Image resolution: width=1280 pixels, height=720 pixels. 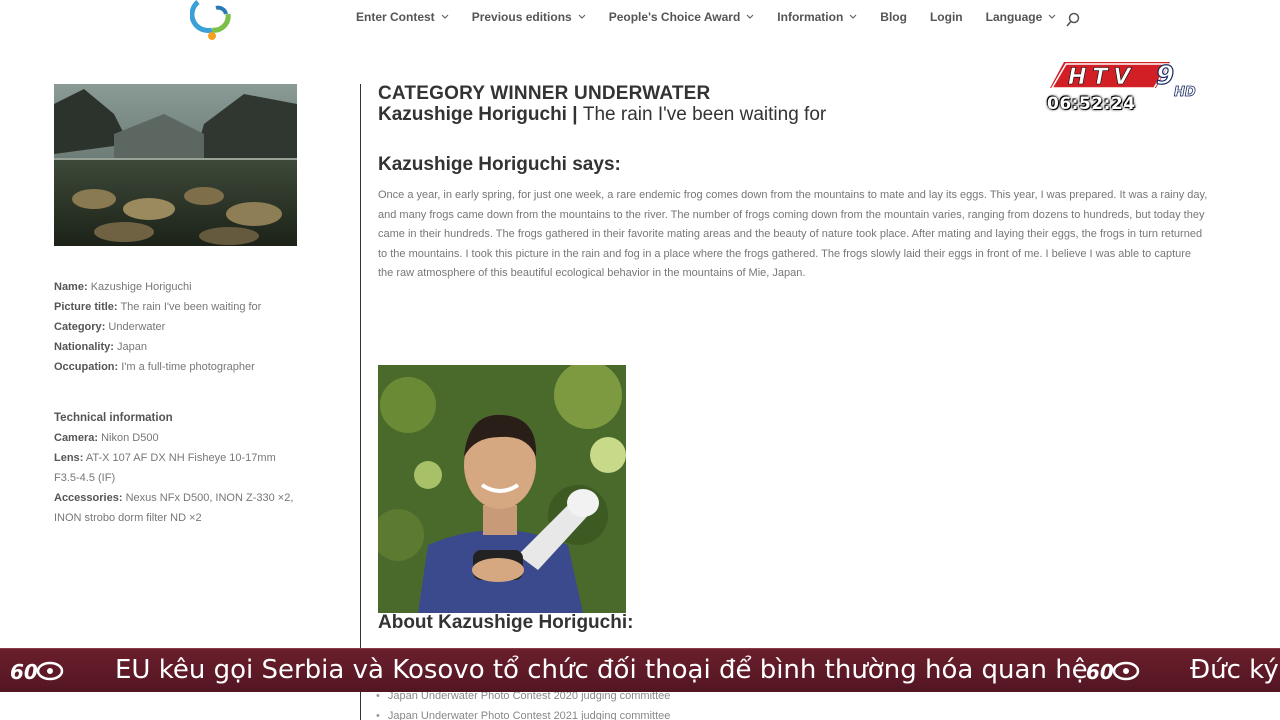 What do you see at coordinates (521, 17) in the screenshot?
I see `menu-item-label: Previous editions` at bounding box center [521, 17].